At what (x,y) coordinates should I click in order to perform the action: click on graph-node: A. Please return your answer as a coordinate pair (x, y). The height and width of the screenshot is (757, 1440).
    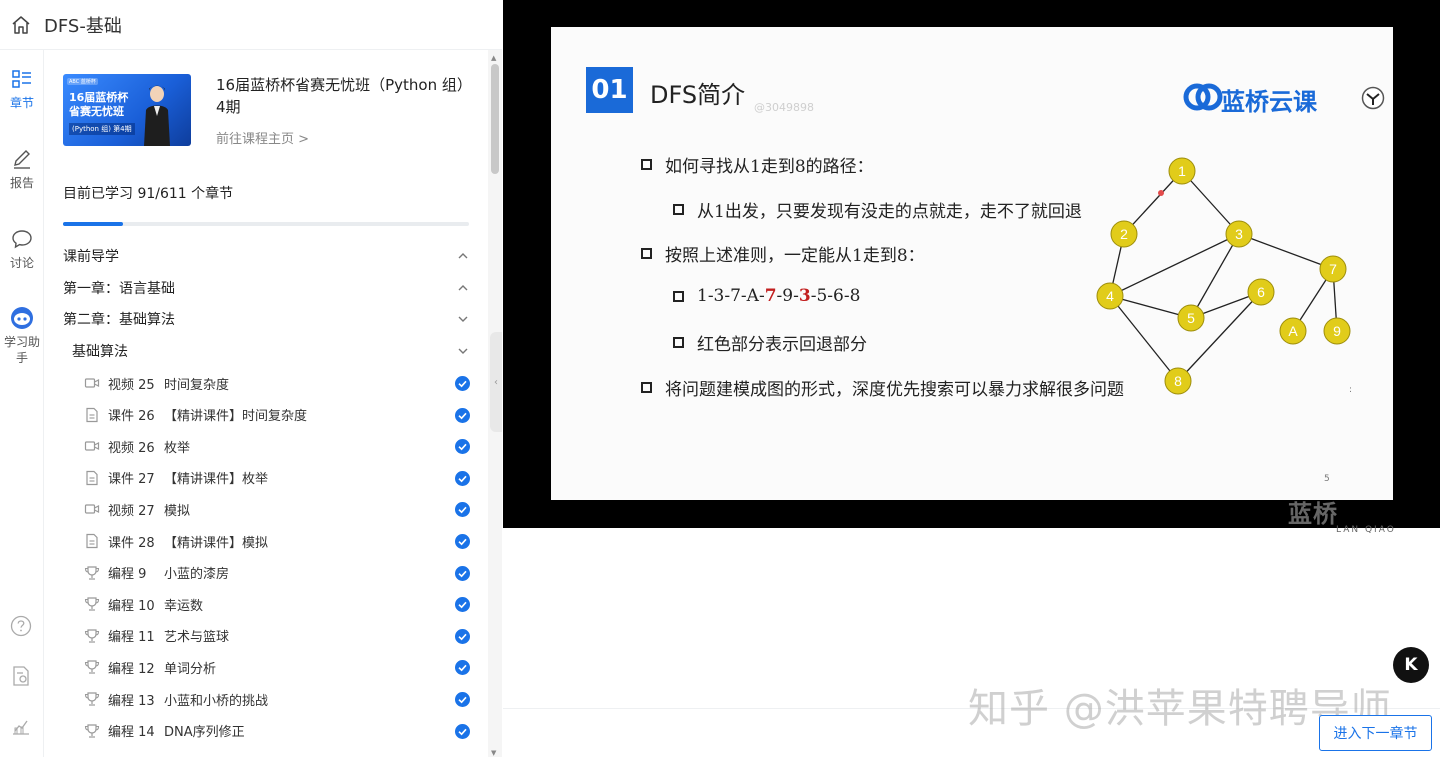
    Looking at the image, I should click on (1293, 331).